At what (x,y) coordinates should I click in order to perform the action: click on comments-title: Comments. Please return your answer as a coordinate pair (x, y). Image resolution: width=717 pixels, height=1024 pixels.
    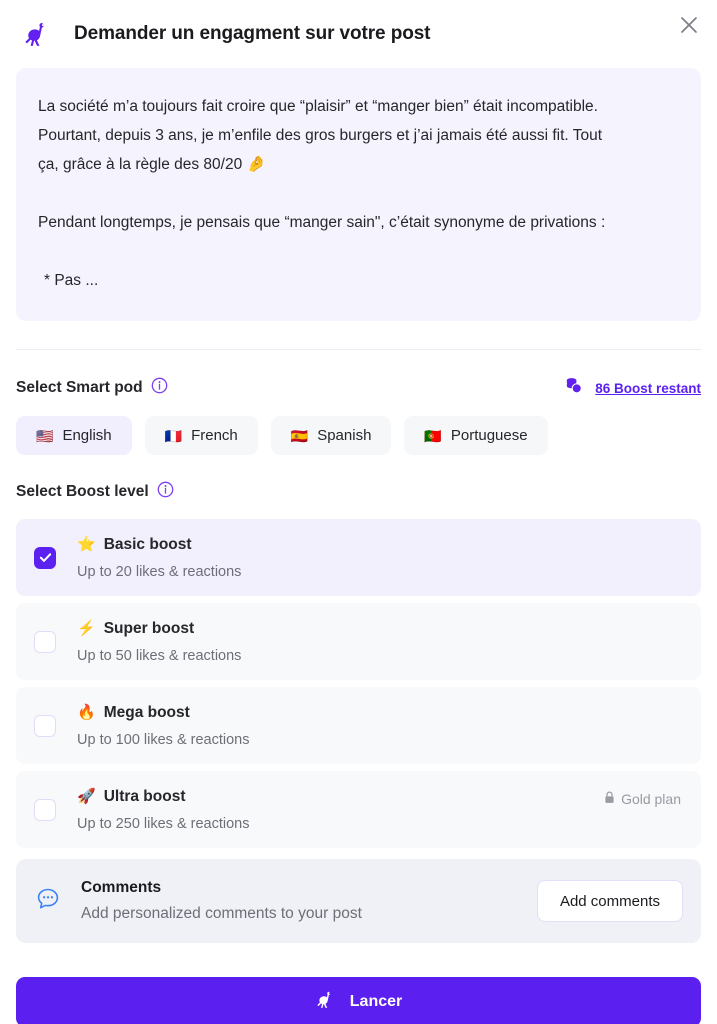
    Looking at the image, I should click on (121, 887).